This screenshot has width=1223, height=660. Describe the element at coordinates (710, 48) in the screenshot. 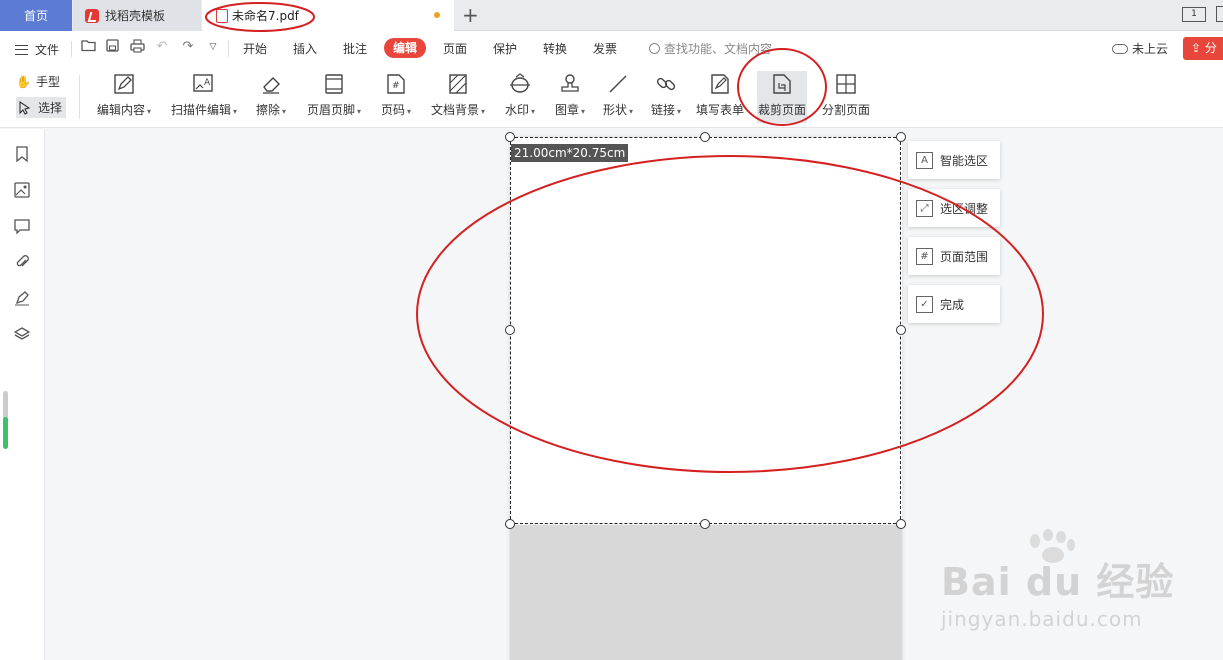

I see `search-box: 查找功能、文档内容` at that location.